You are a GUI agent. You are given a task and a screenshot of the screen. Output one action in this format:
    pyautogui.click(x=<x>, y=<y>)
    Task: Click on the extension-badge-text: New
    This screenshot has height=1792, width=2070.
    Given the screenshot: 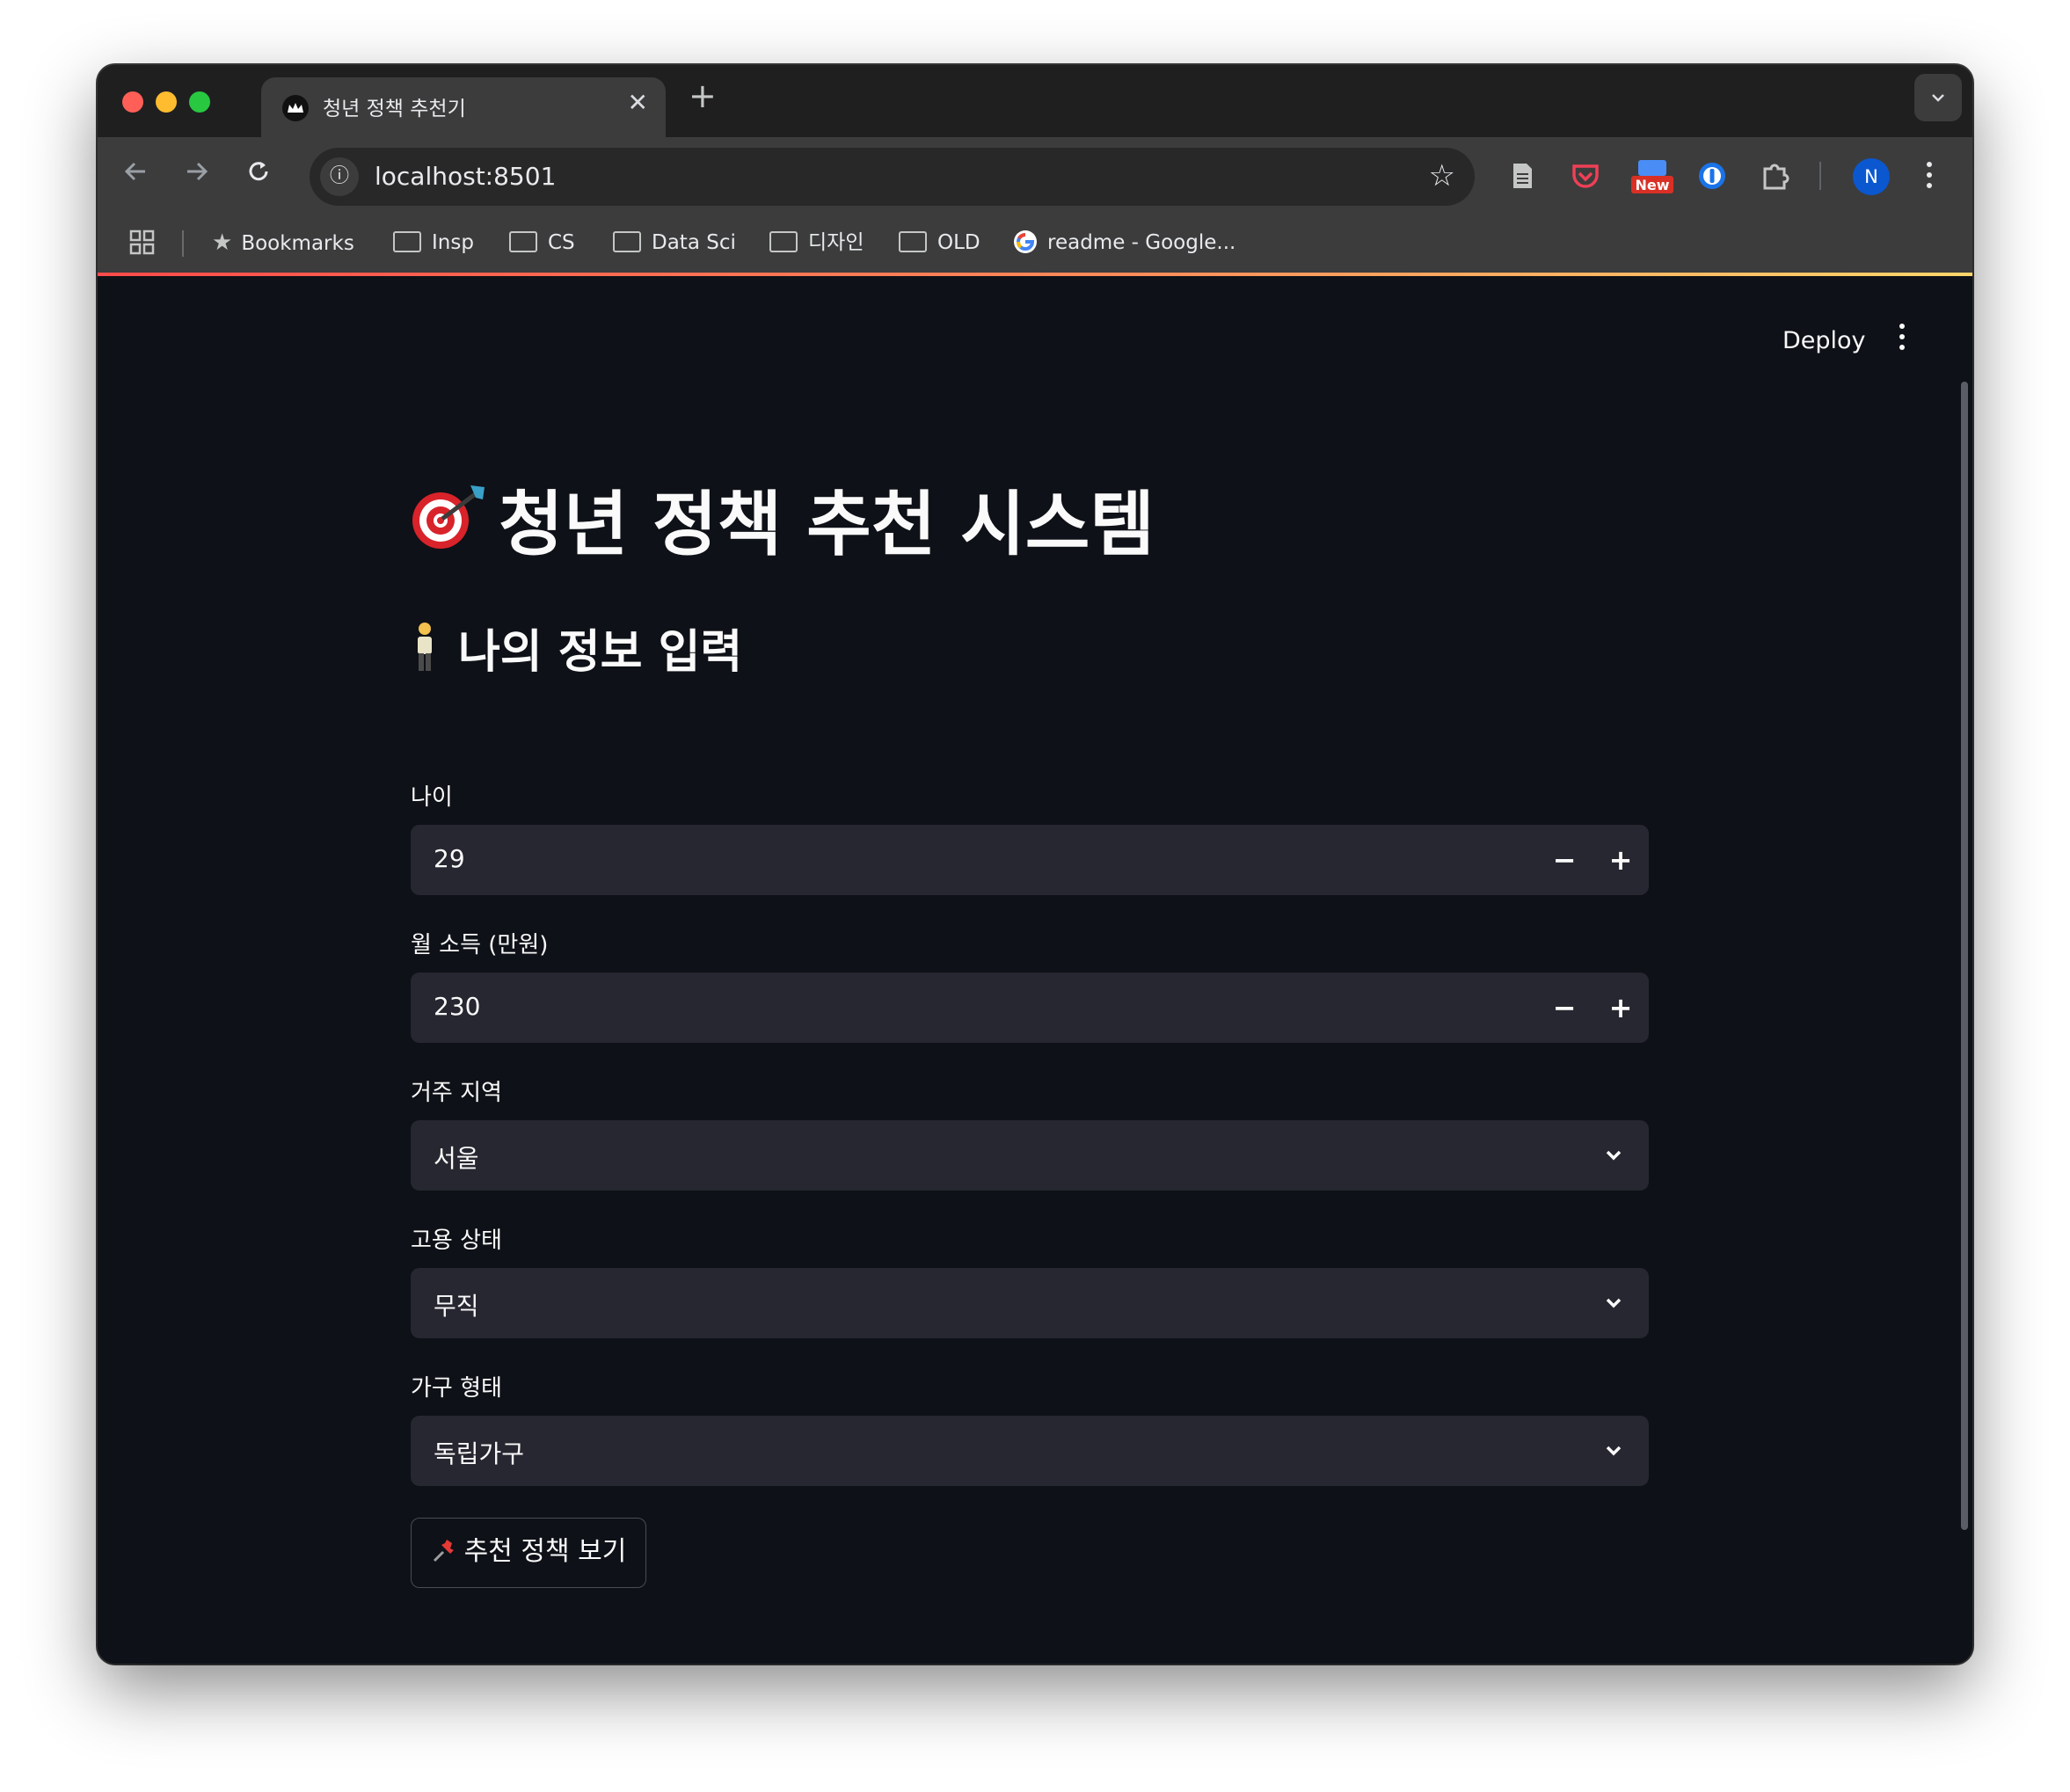 What is the action you would take?
    pyautogui.click(x=1652, y=185)
    